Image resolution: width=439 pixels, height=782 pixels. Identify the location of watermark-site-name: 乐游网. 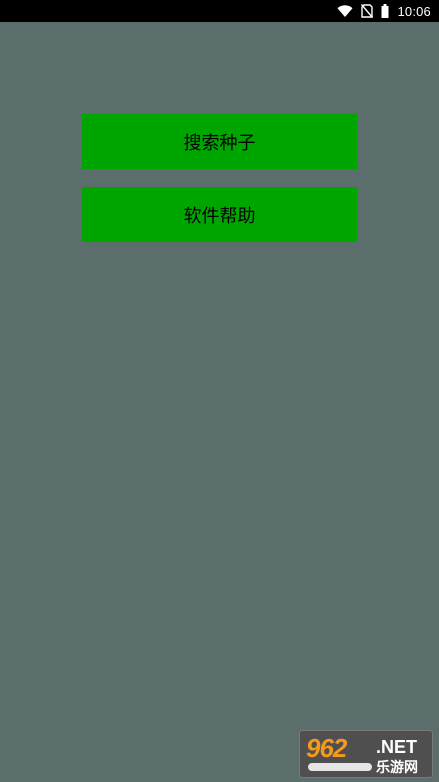
(397, 768).